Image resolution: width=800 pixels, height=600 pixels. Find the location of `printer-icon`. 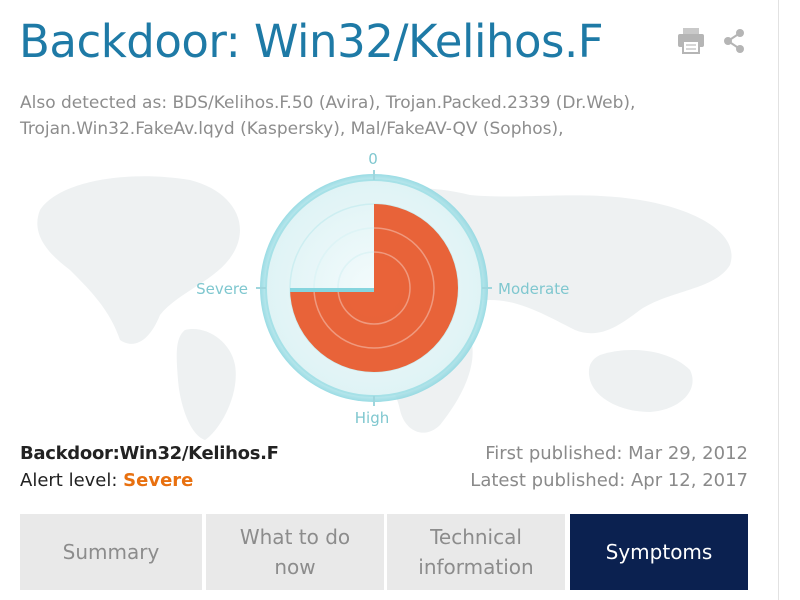

printer-icon is located at coordinates (691, 40).